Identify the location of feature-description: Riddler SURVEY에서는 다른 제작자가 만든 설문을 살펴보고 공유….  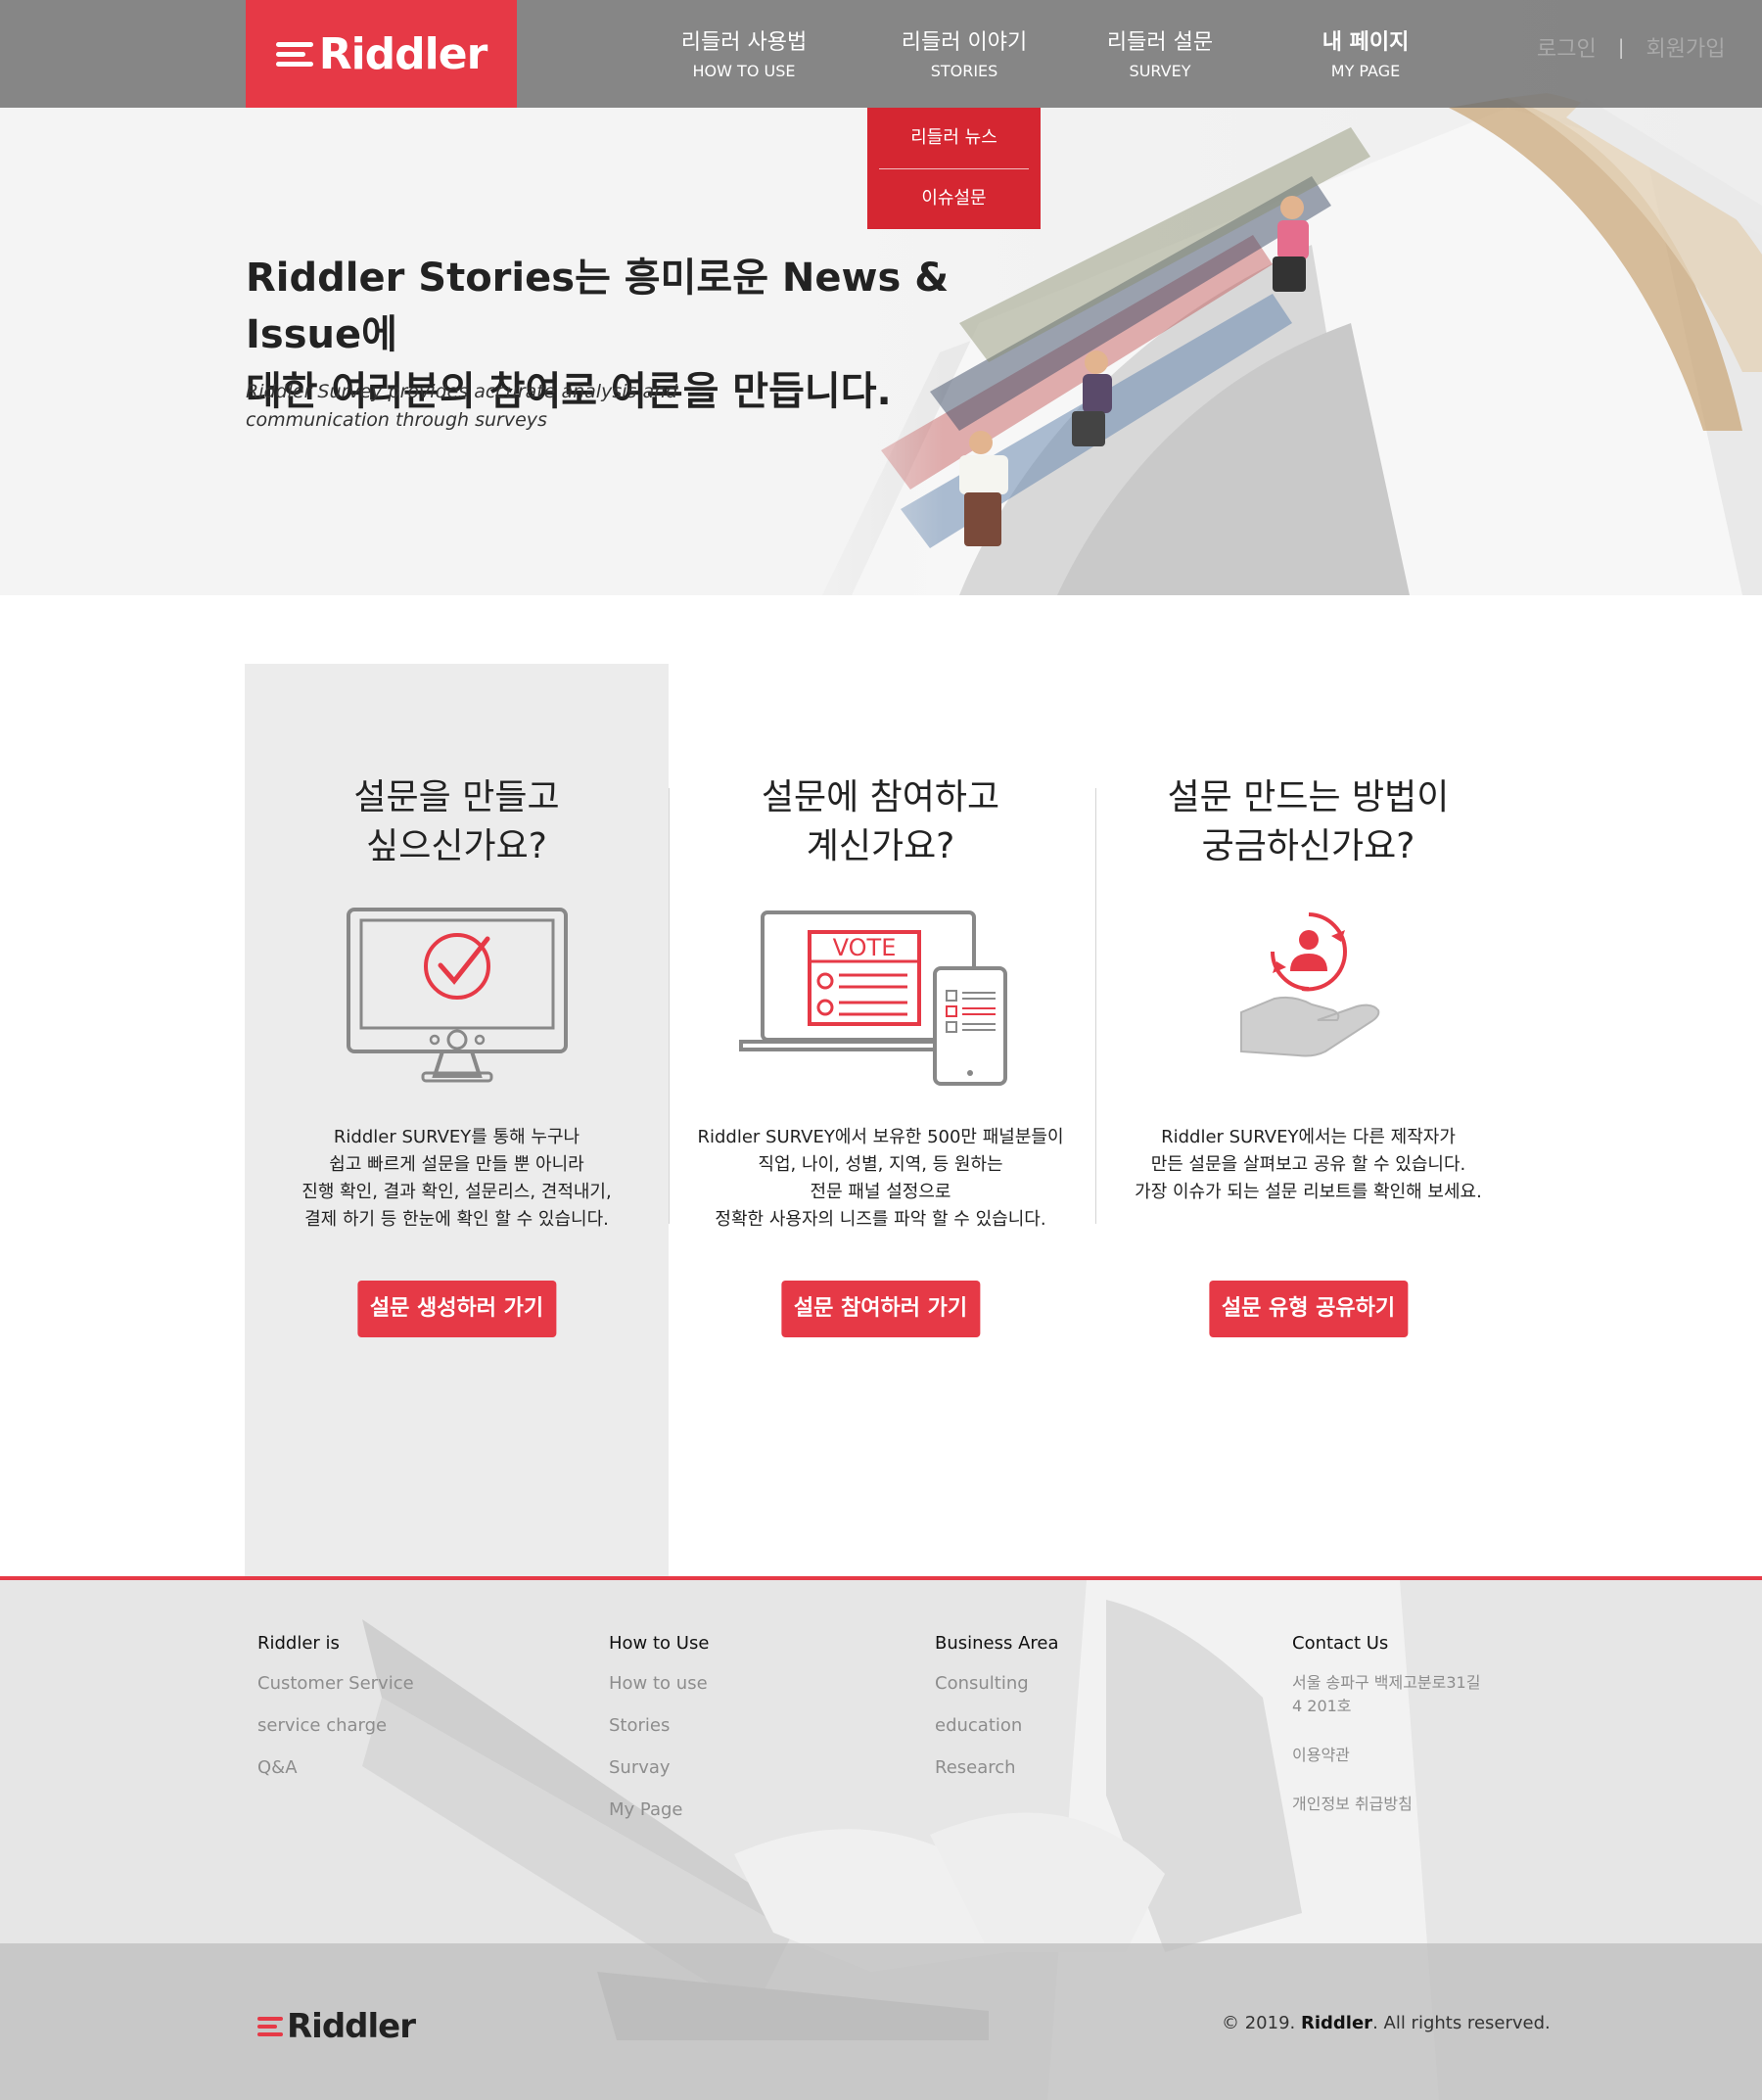
(1308, 1165).